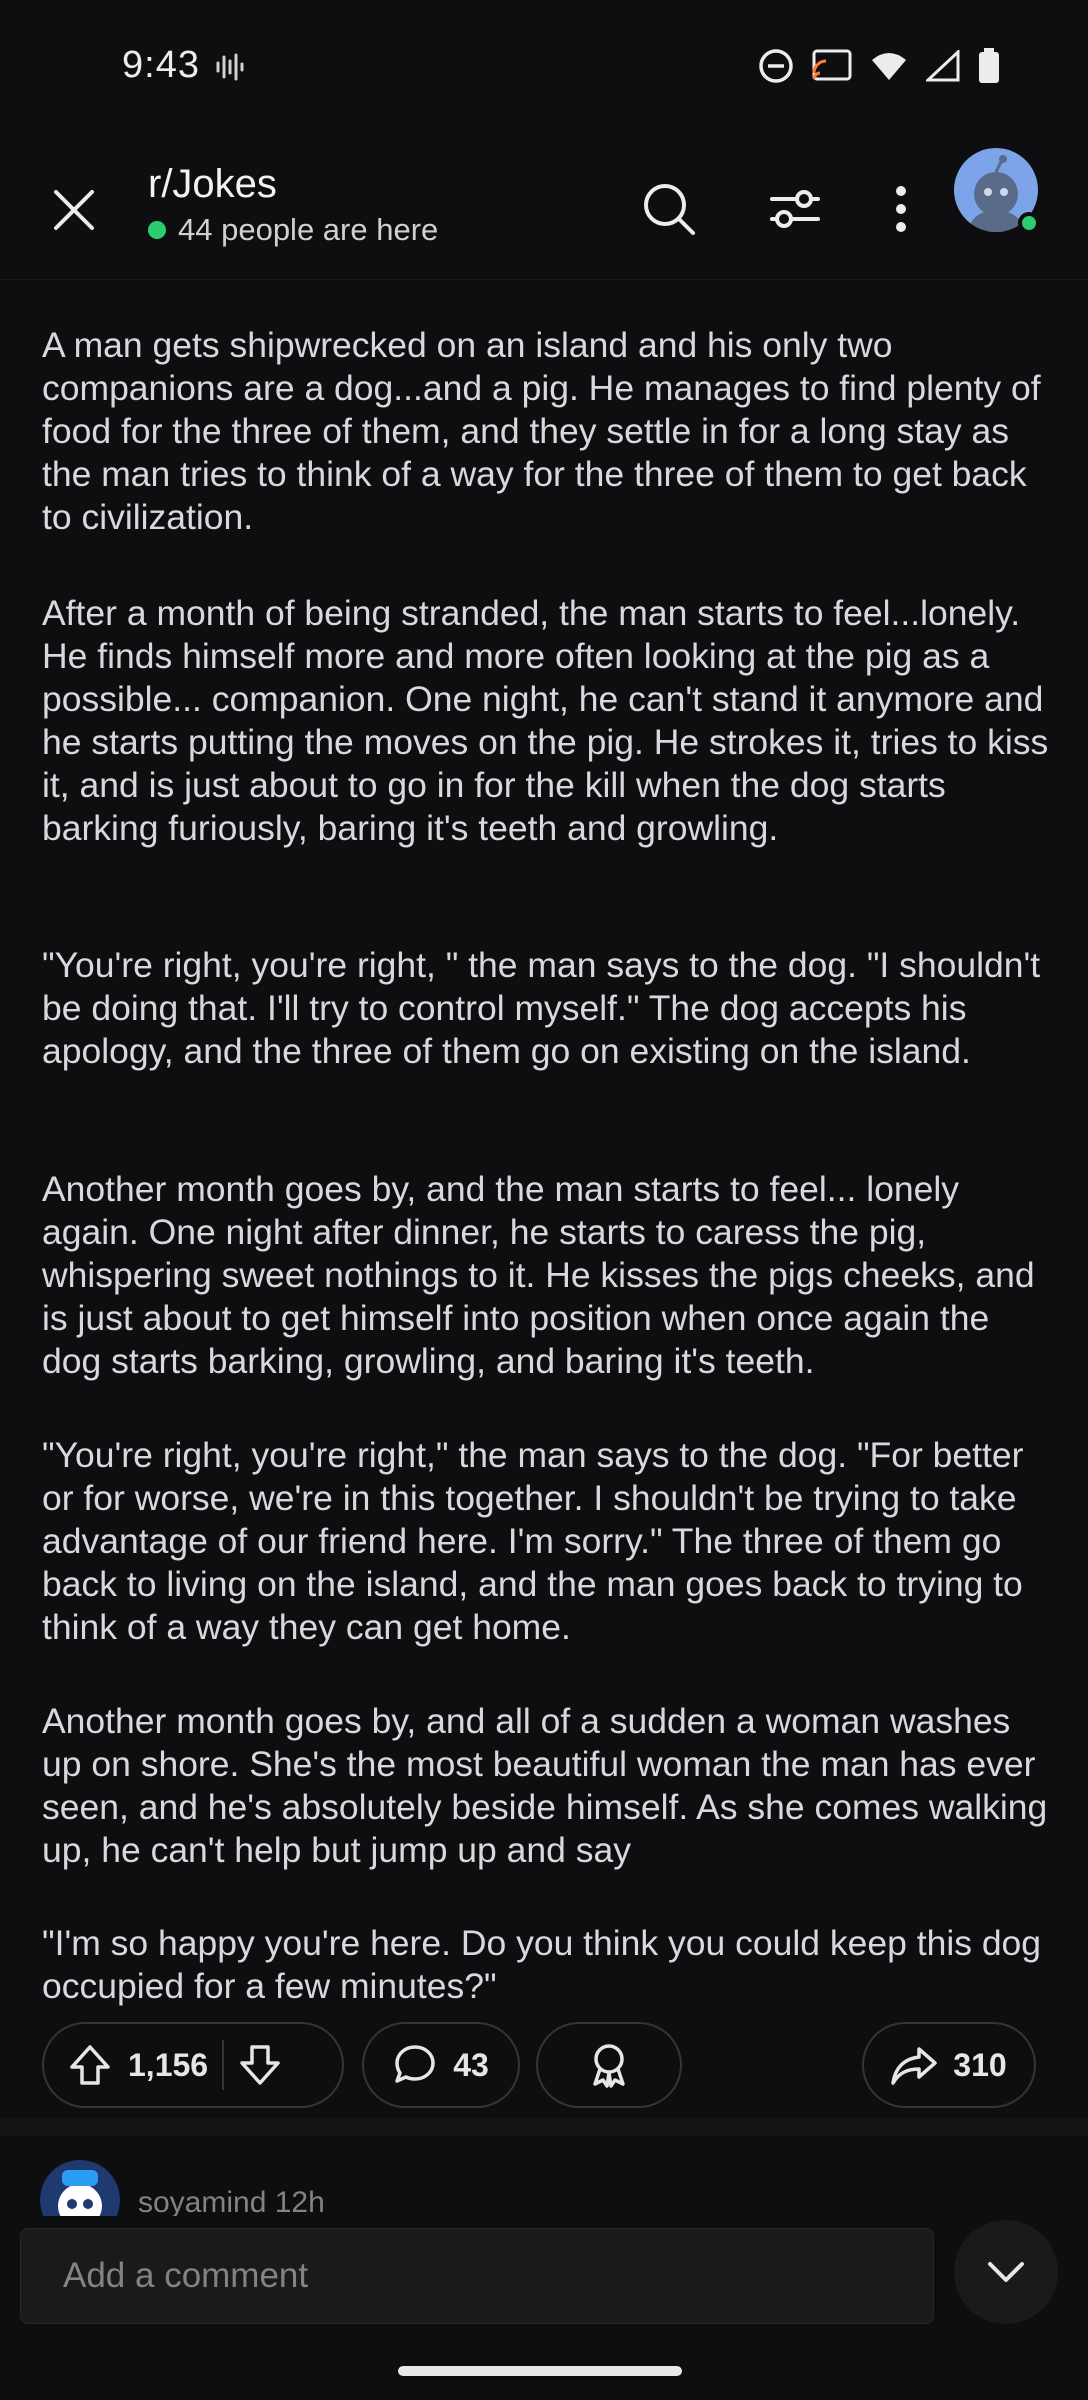  I want to click on comment-preview: soyamind 12h, so click(544, 2176).